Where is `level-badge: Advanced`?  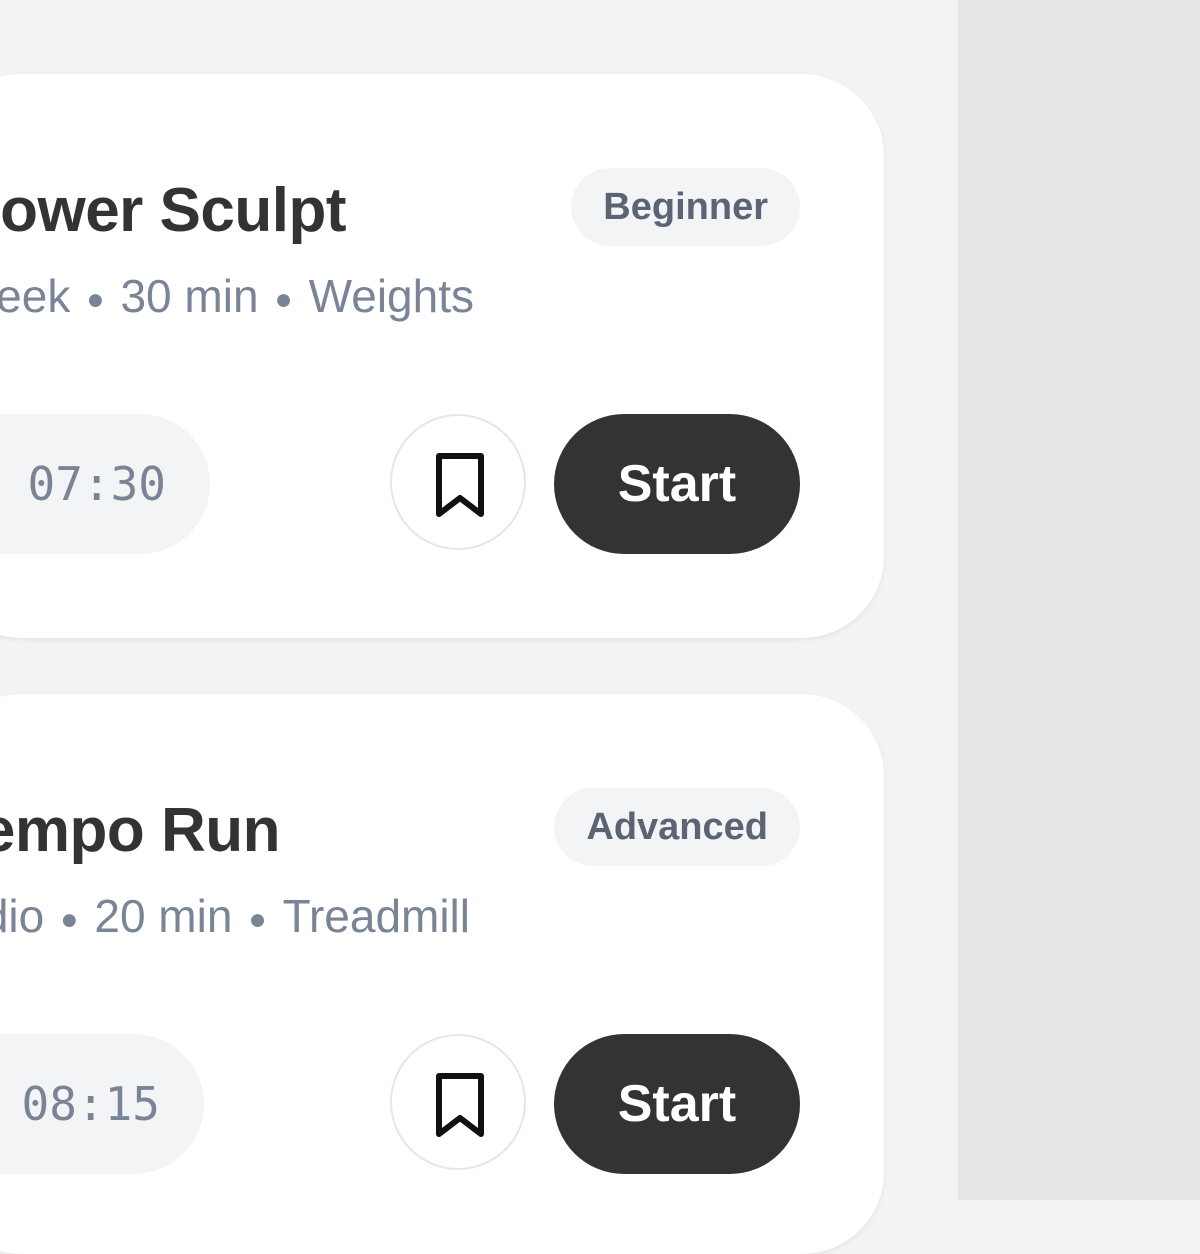 level-badge: Advanced is located at coordinates (677, 827).